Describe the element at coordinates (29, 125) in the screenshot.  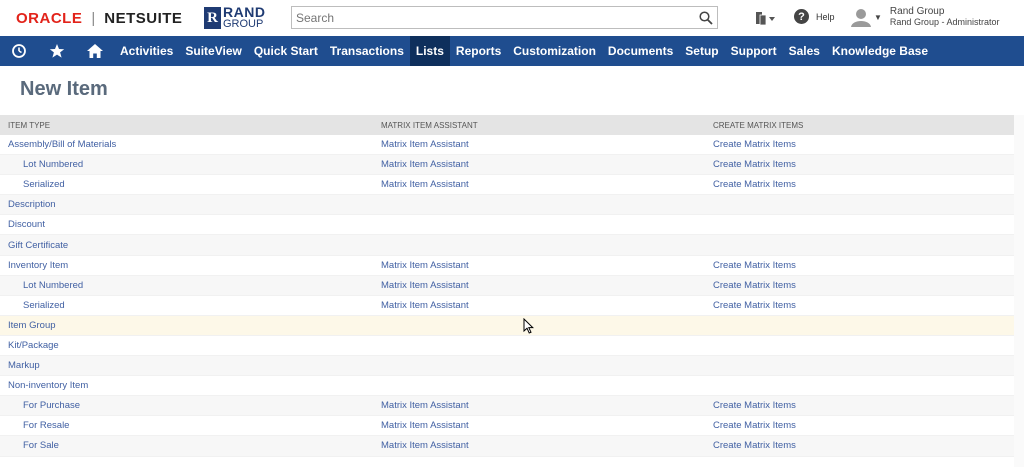
I see `column-header-item-type: ITEM TYPE` at that location.